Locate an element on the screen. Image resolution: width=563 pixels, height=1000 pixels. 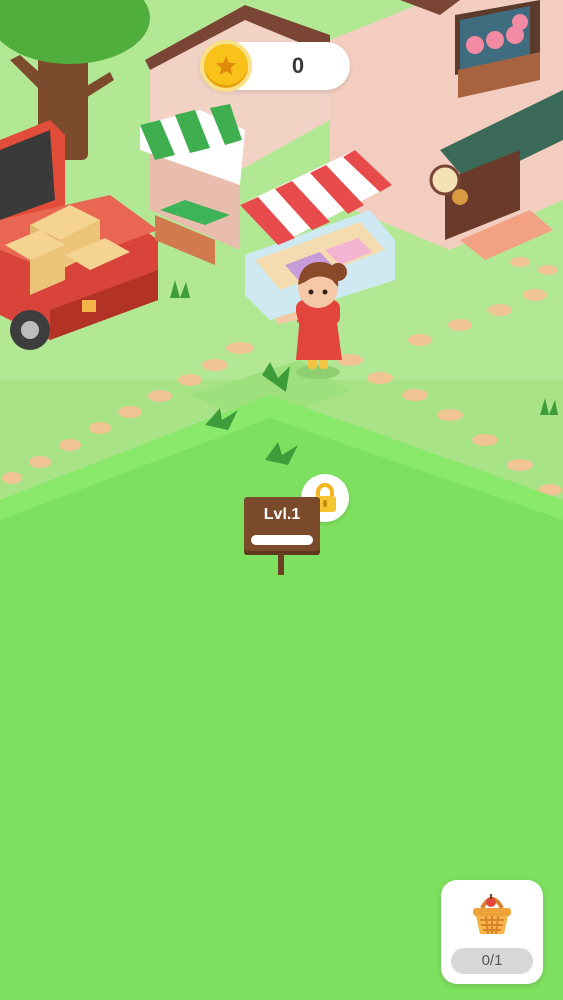
coin-count: 0 is located at coordinates (298, 65).